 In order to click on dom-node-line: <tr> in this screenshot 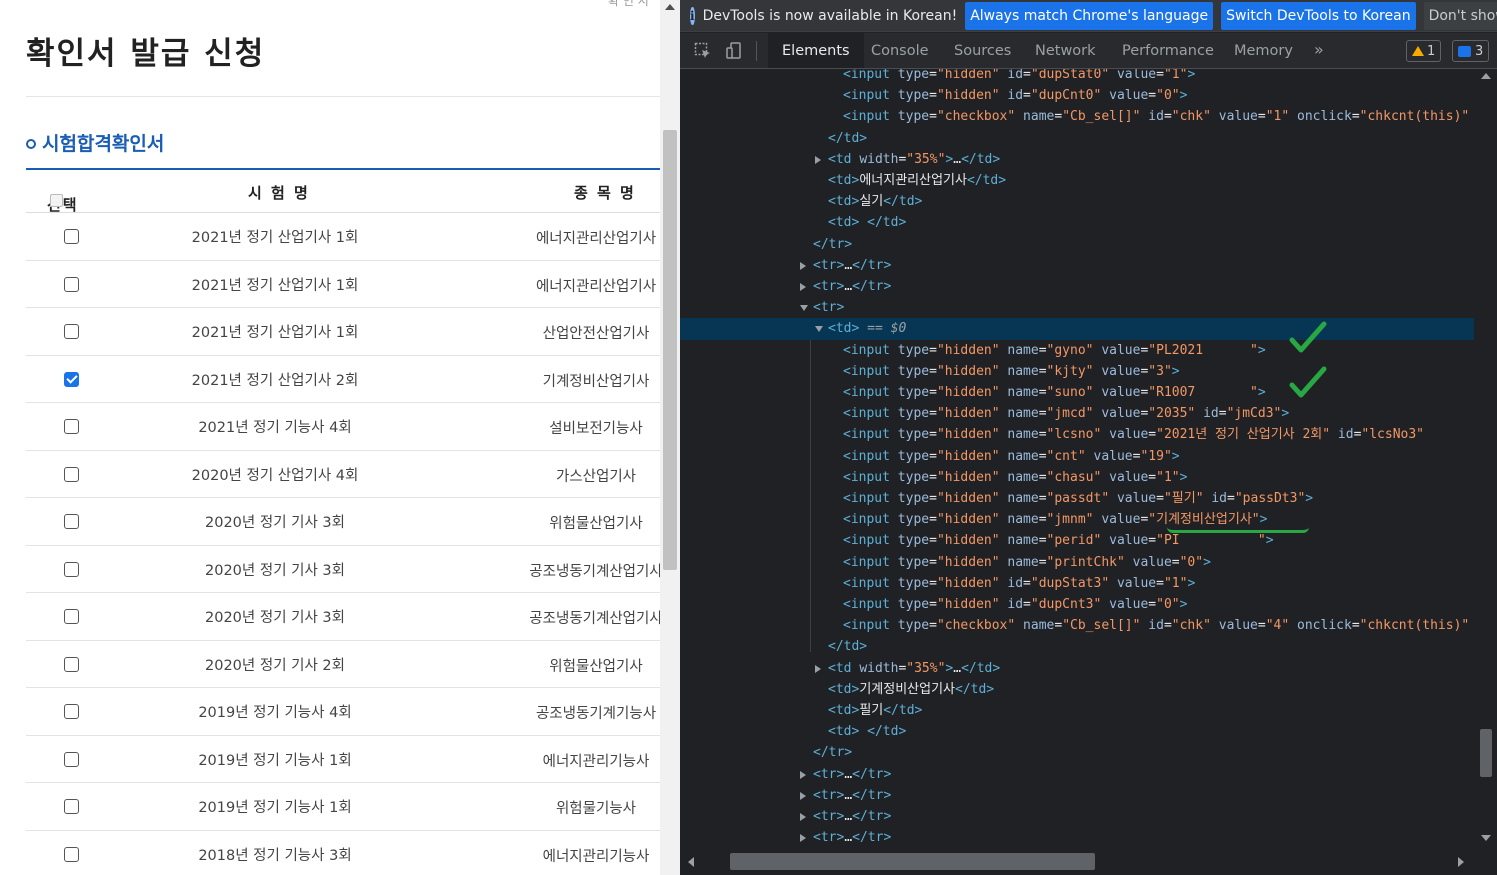, I will do `click(1077, 307)`.